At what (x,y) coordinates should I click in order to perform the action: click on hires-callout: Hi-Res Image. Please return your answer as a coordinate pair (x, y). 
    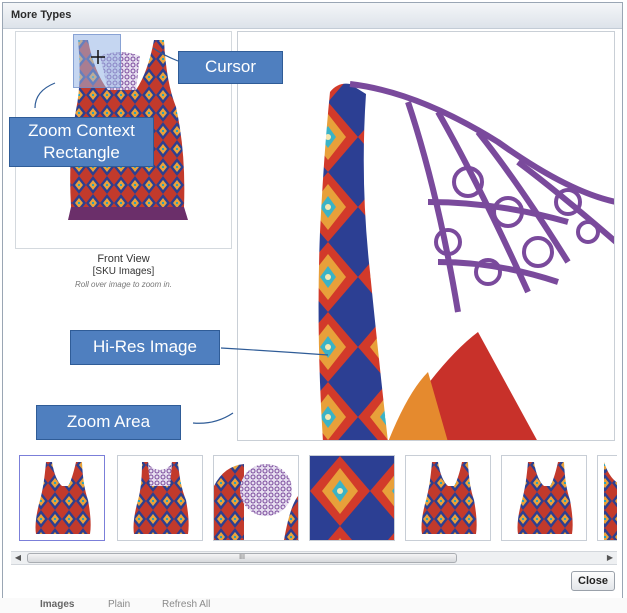
    Looking at the image, I should click on (145, 347).